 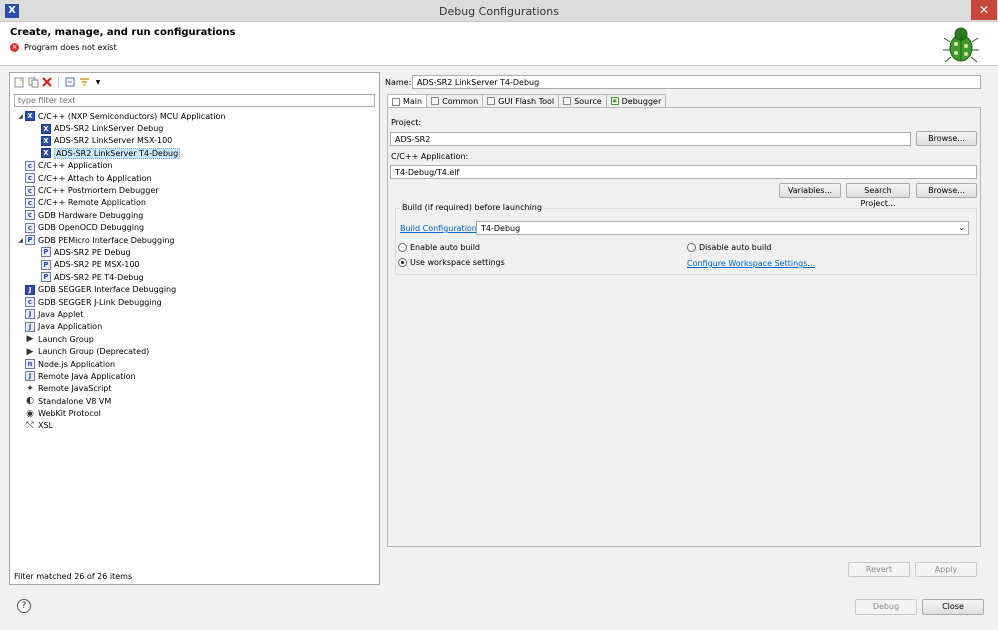 What do you see at coordinates (406, 122) in the screenshot?
I see `project-label: Project:` at bounding box center [406, 122].